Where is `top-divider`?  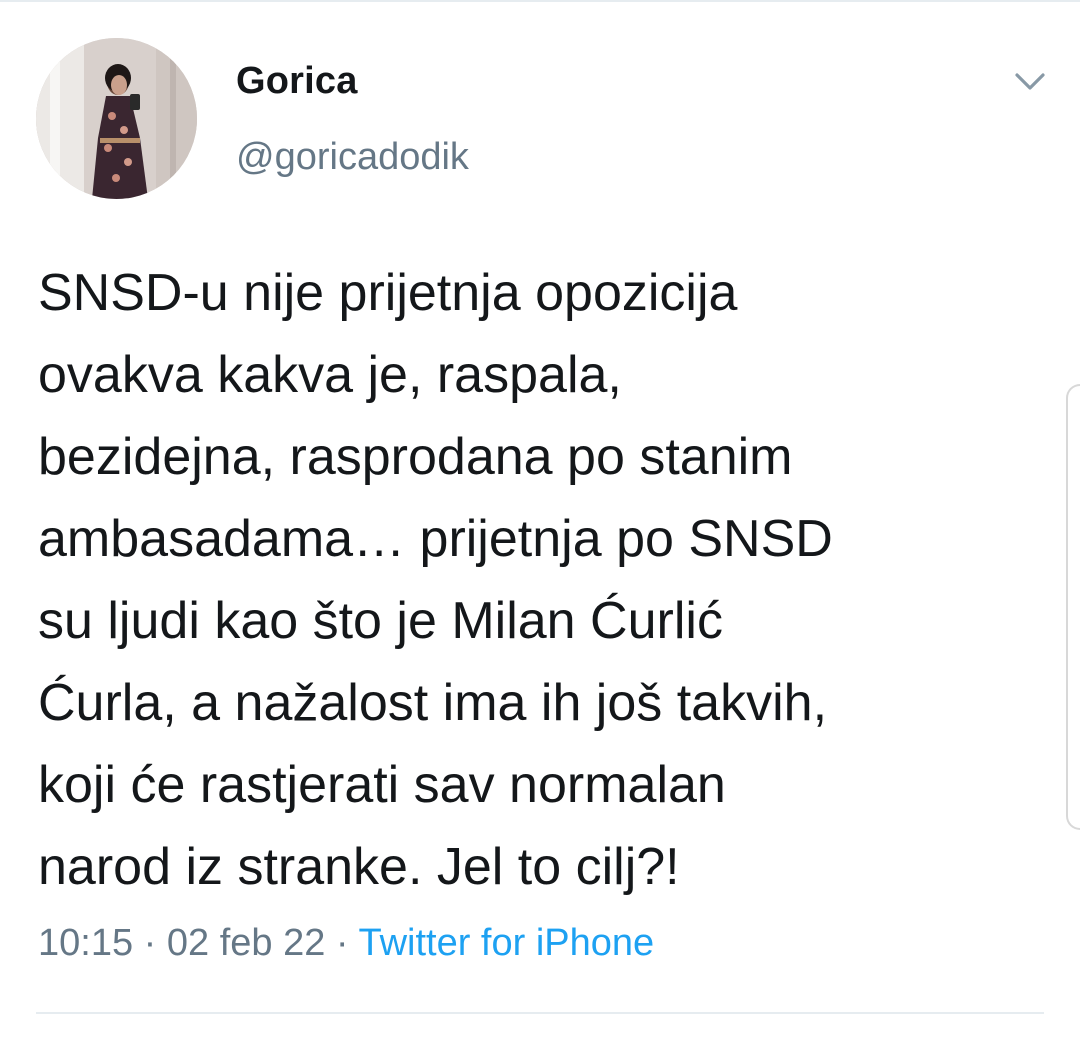 top-divider is located at coordinates (540, 1).